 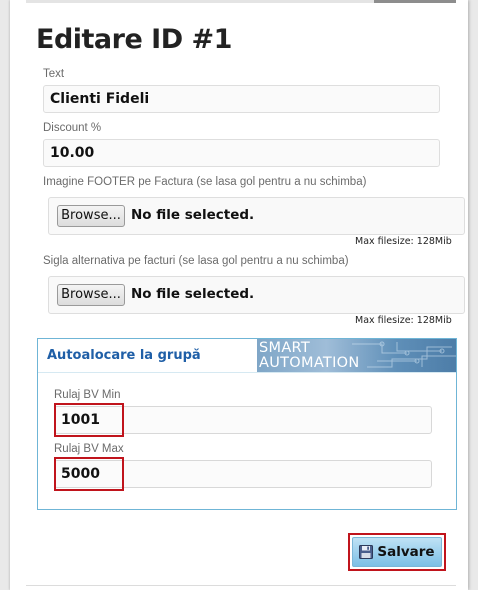 I want to click on auto-group-header: Autoalocare la grupă SMART AUTOMATION, so click(x=247, y=356).